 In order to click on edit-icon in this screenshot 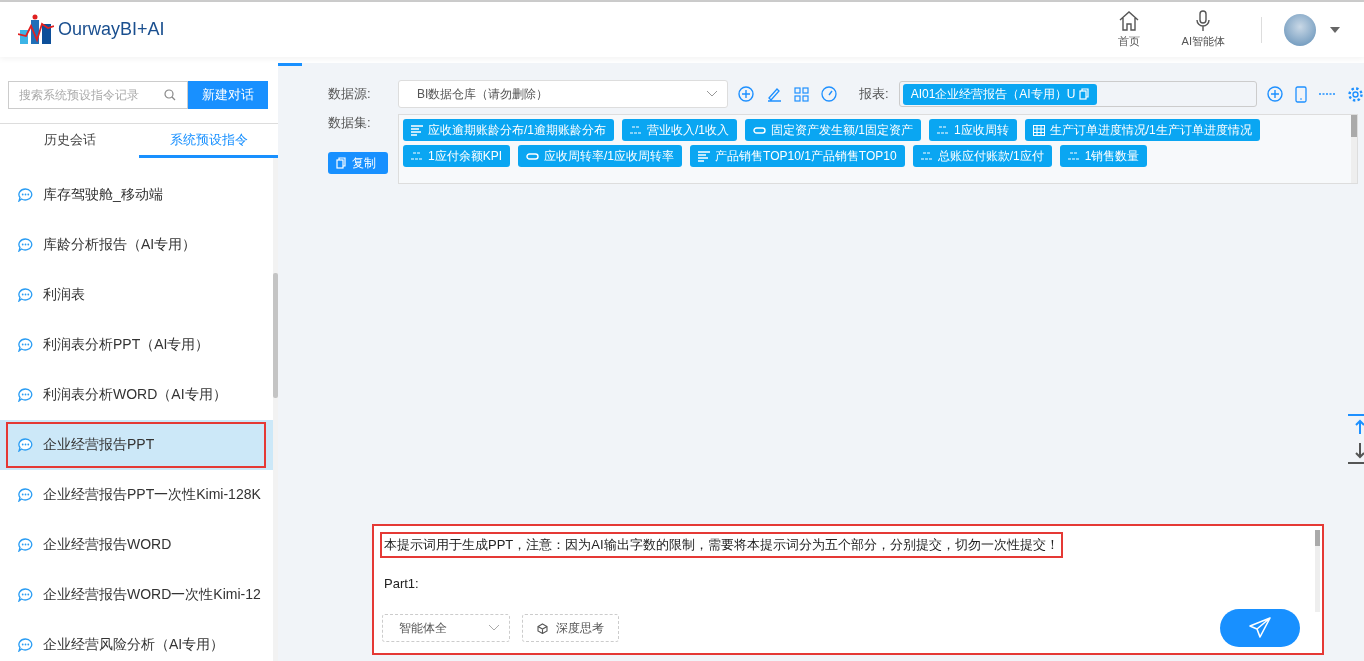, I will do `click(774, 94)`.